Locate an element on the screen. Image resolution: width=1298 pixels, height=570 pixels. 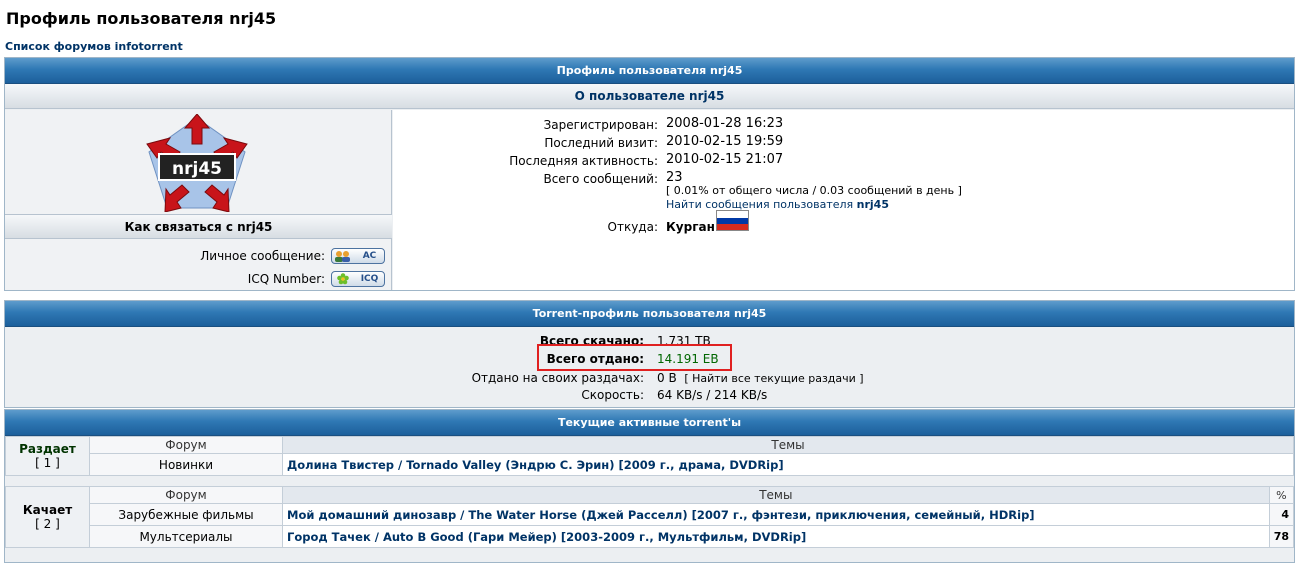
seeding-col-topics: Темы is located at coordinates (788, 445).